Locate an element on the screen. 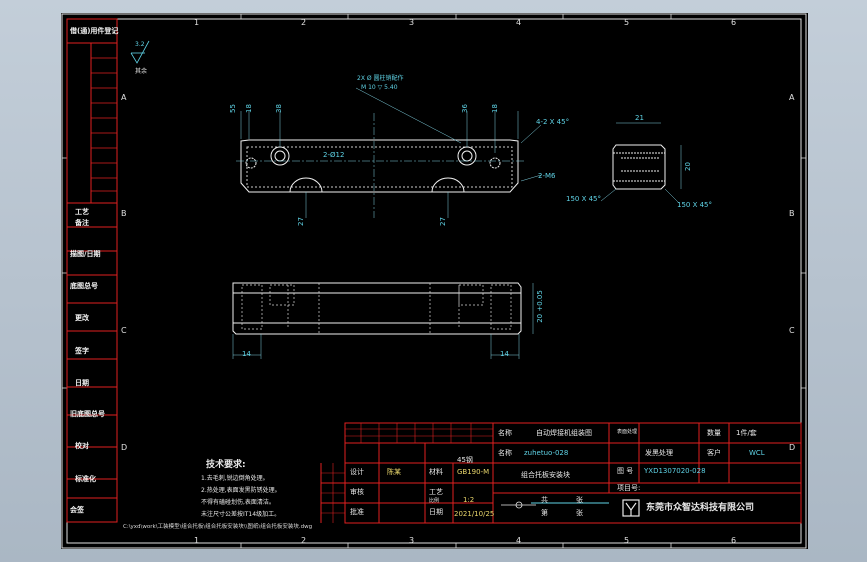 This screenshot has width=867, height=562. surface-finish-label: 其余 is located at coordinates (141, 71).